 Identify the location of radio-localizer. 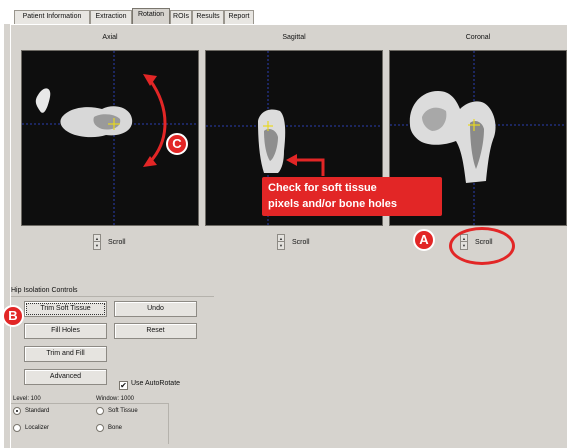
(17, 428).